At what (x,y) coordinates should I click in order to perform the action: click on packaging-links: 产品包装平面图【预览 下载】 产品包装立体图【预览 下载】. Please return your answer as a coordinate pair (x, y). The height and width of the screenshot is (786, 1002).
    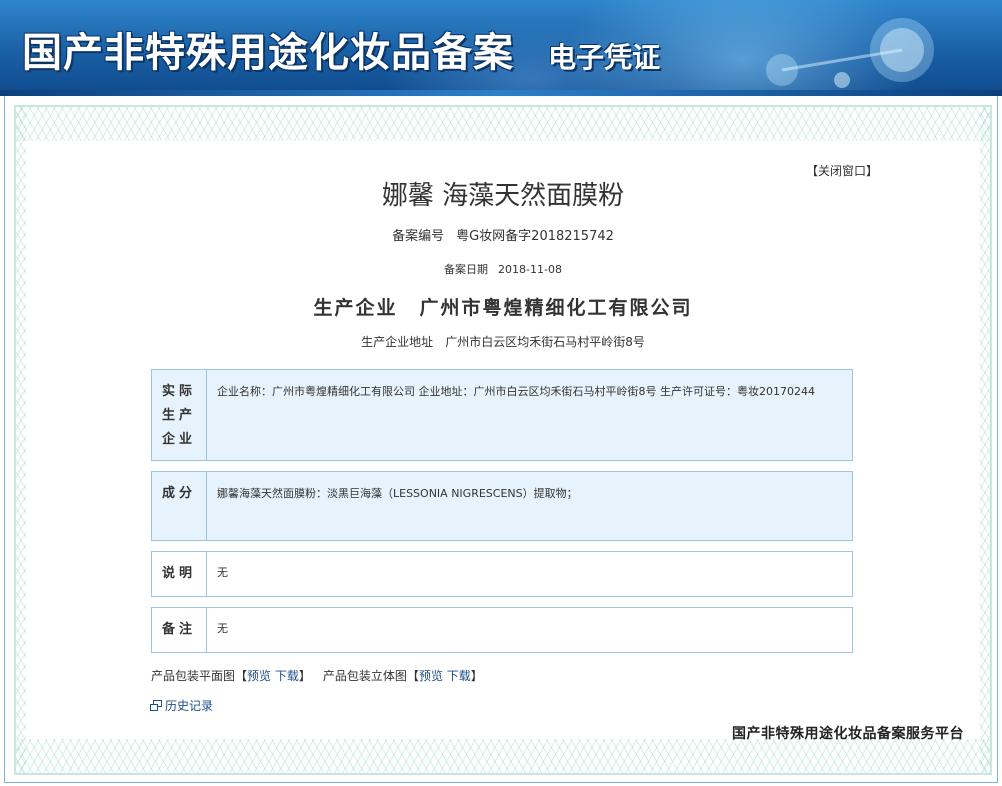
    Looking at the image, I should click on (317, 675).